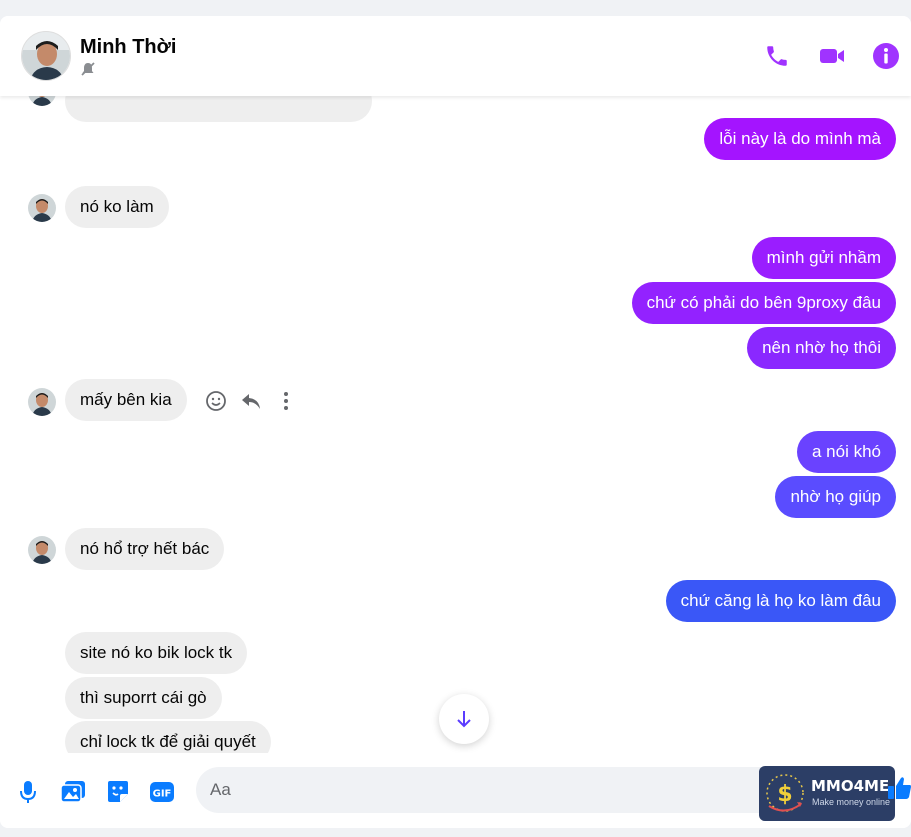 The height and width of the screenshot is (837, 911). I want to click on incoming-message-bubble: nó hổ trợ hết bác, so click(145, 549).